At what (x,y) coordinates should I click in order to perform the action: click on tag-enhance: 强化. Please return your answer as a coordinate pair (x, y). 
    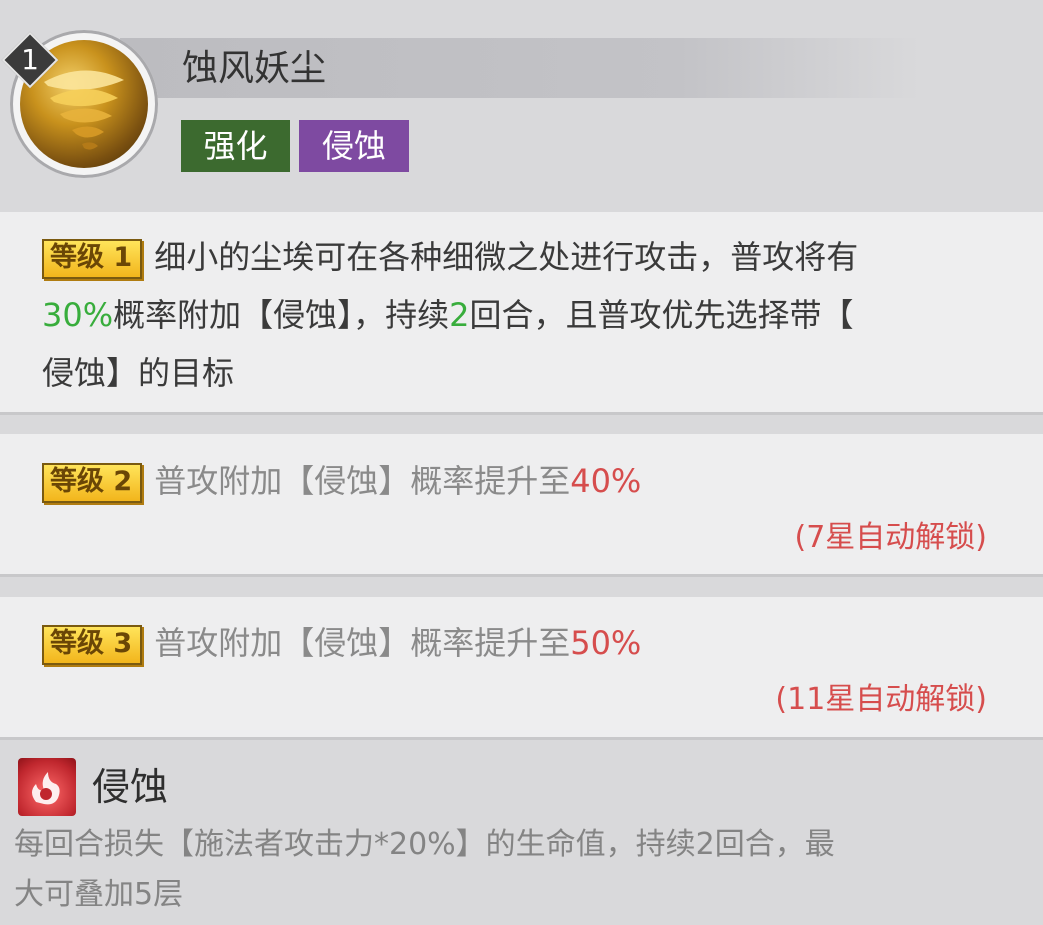
    Looking at the image, I should click on (235, 146).